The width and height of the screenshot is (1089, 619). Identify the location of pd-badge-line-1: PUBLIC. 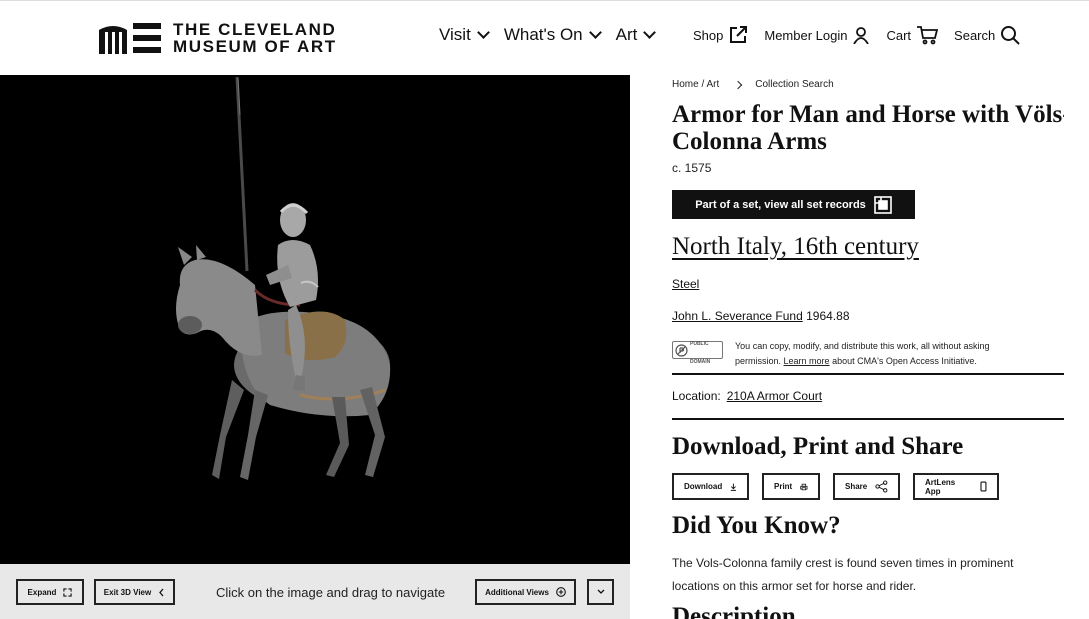
(699, 344).